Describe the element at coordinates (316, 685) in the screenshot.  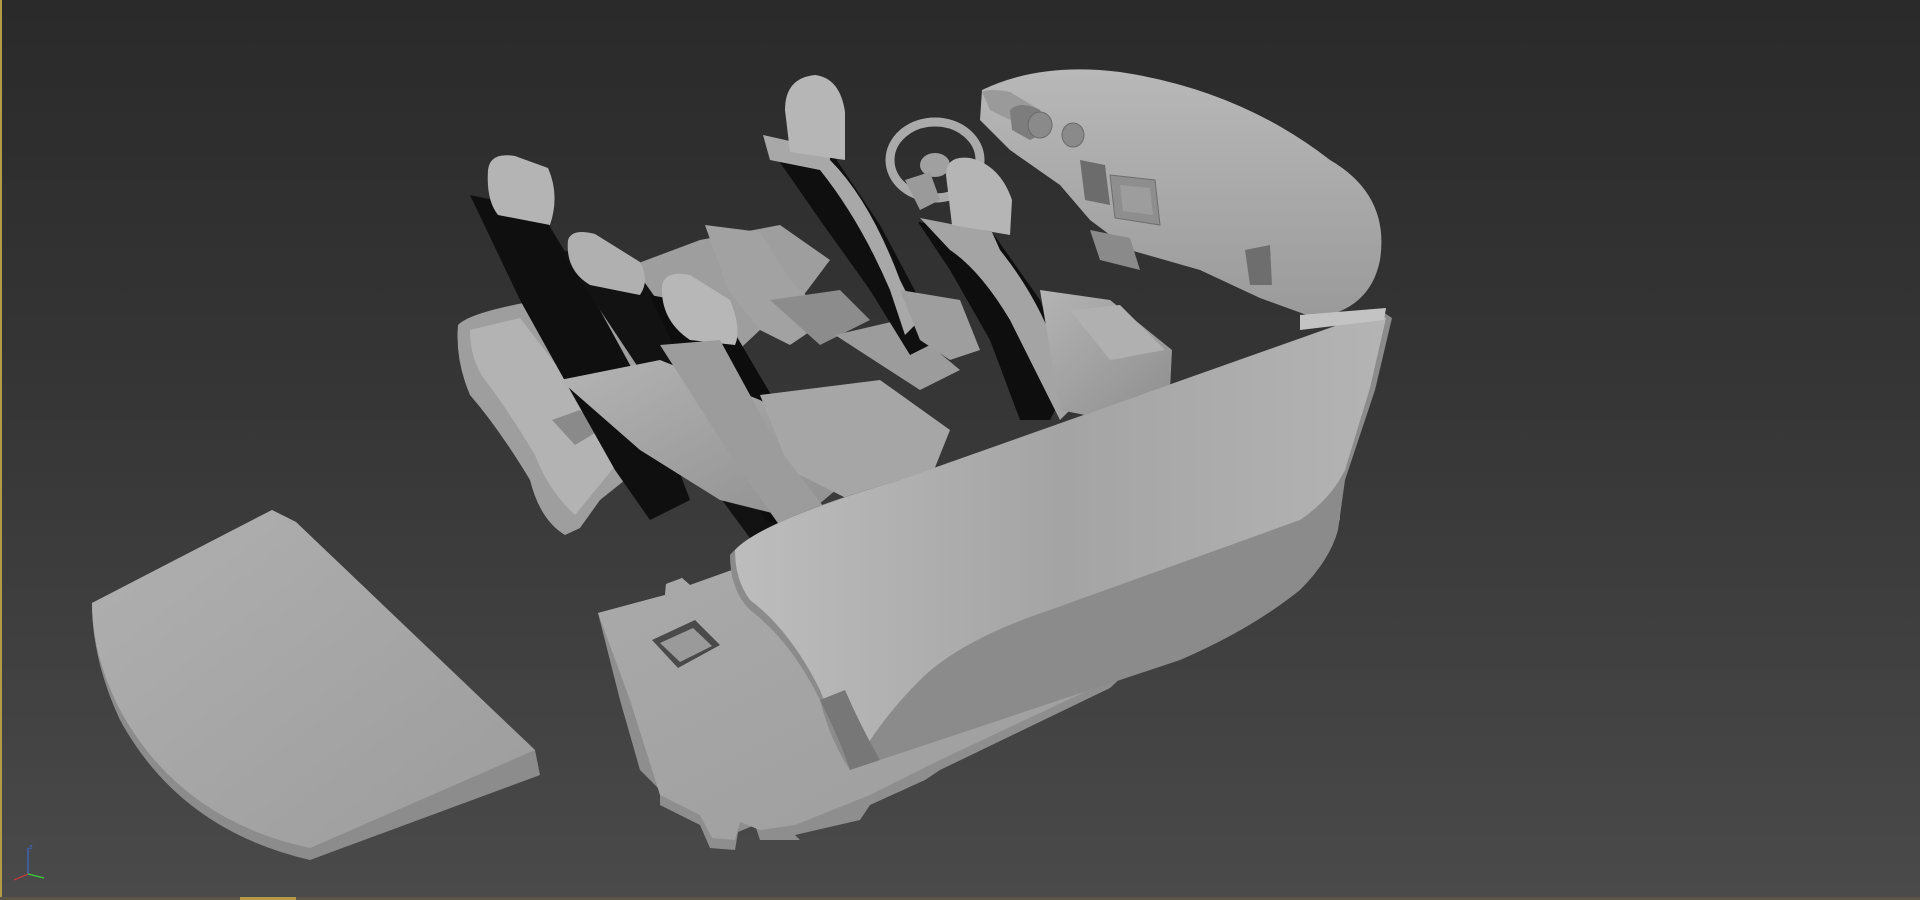
I see `rear-parcel-shelf` at that location.